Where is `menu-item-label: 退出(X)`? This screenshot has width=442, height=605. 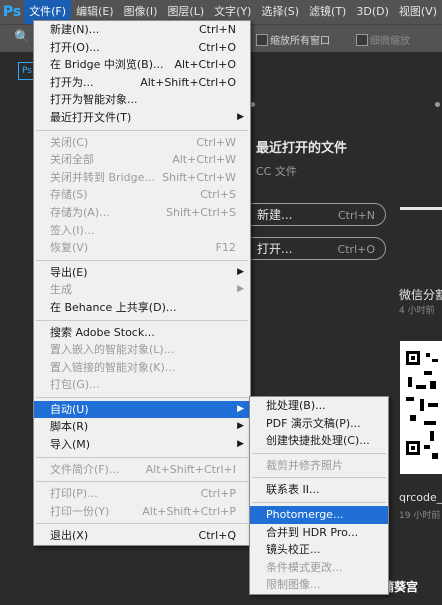 menu-item-label: 退出(X) is located at coordinates (69, 536).